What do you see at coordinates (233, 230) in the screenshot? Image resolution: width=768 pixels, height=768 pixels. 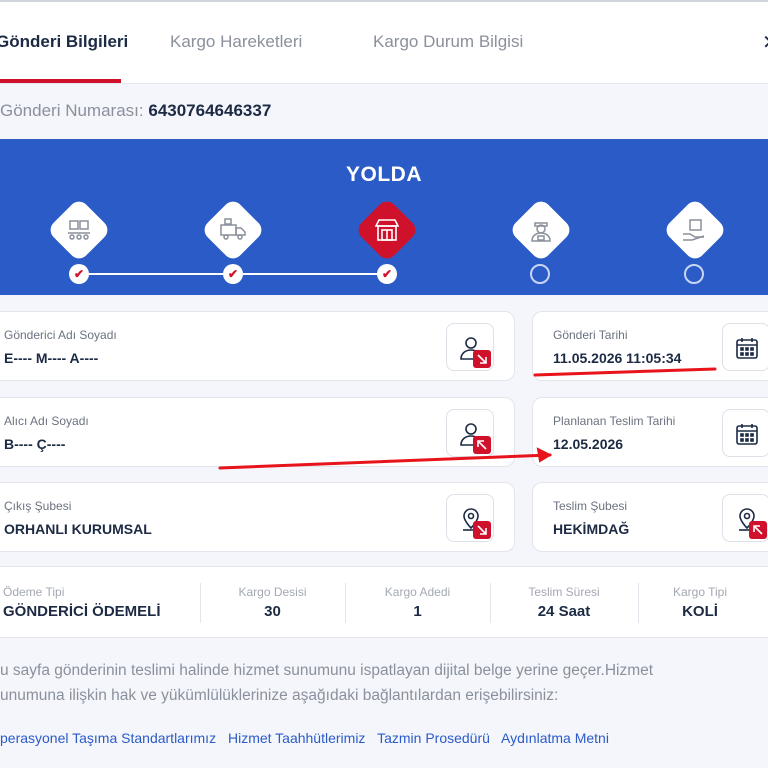 I see `delivery-truck-icon` at bounding box center [233, 230].